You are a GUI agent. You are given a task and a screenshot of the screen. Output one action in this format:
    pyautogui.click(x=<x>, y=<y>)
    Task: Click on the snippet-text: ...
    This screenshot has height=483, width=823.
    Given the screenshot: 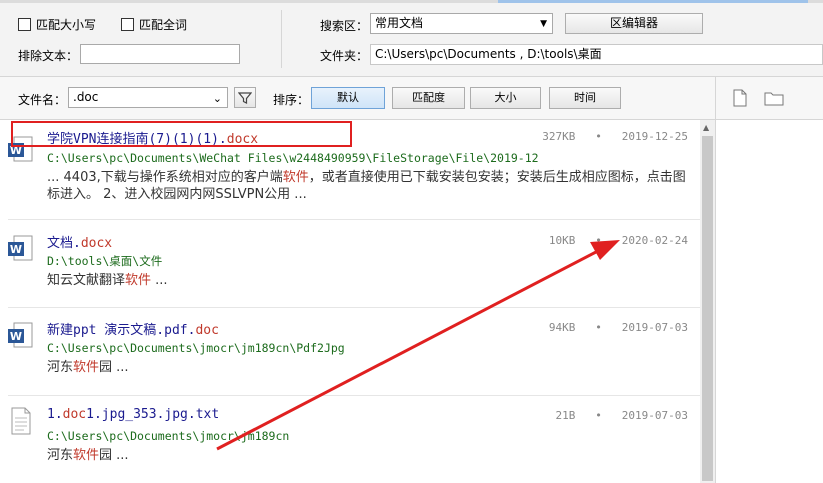 What is the action you would take?
    pyautogui.click(x=159, y=280)
    